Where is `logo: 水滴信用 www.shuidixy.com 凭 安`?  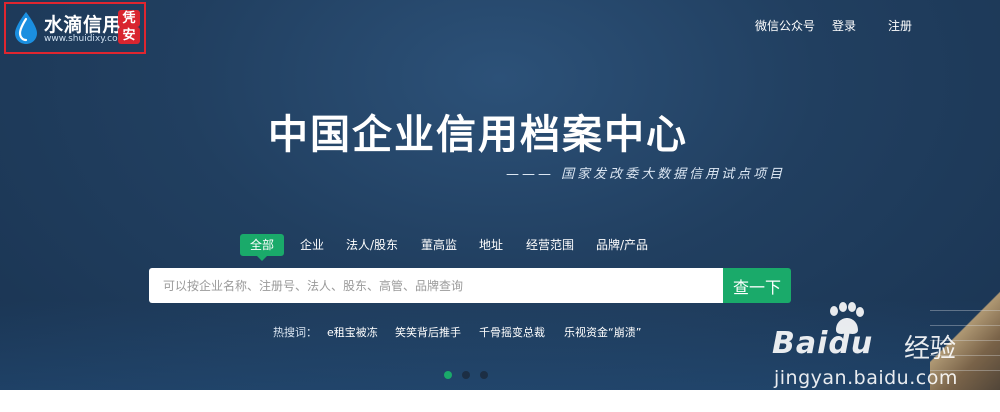
logo: 水滴信用 www.shuidixy.com 凭 安 is located at coordinates (75, 28).